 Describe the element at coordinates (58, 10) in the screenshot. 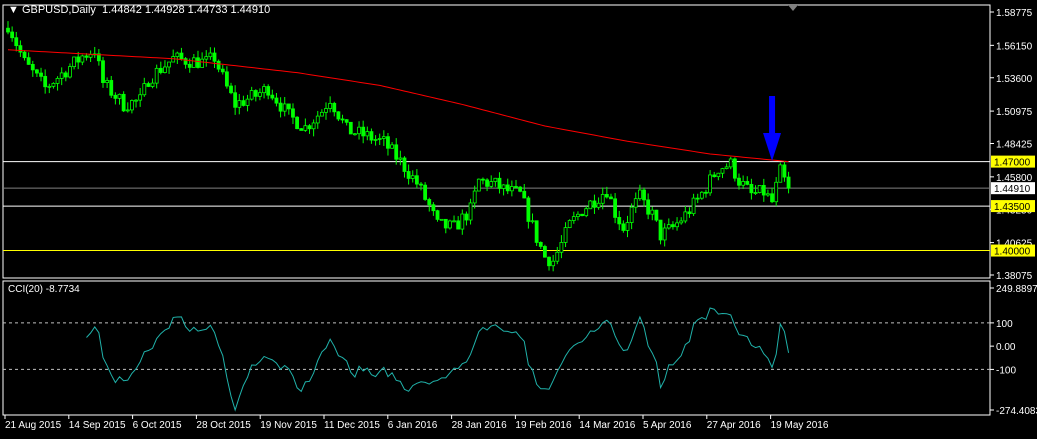

I see `symbol-label: GBPUSD,Daily` at that location.